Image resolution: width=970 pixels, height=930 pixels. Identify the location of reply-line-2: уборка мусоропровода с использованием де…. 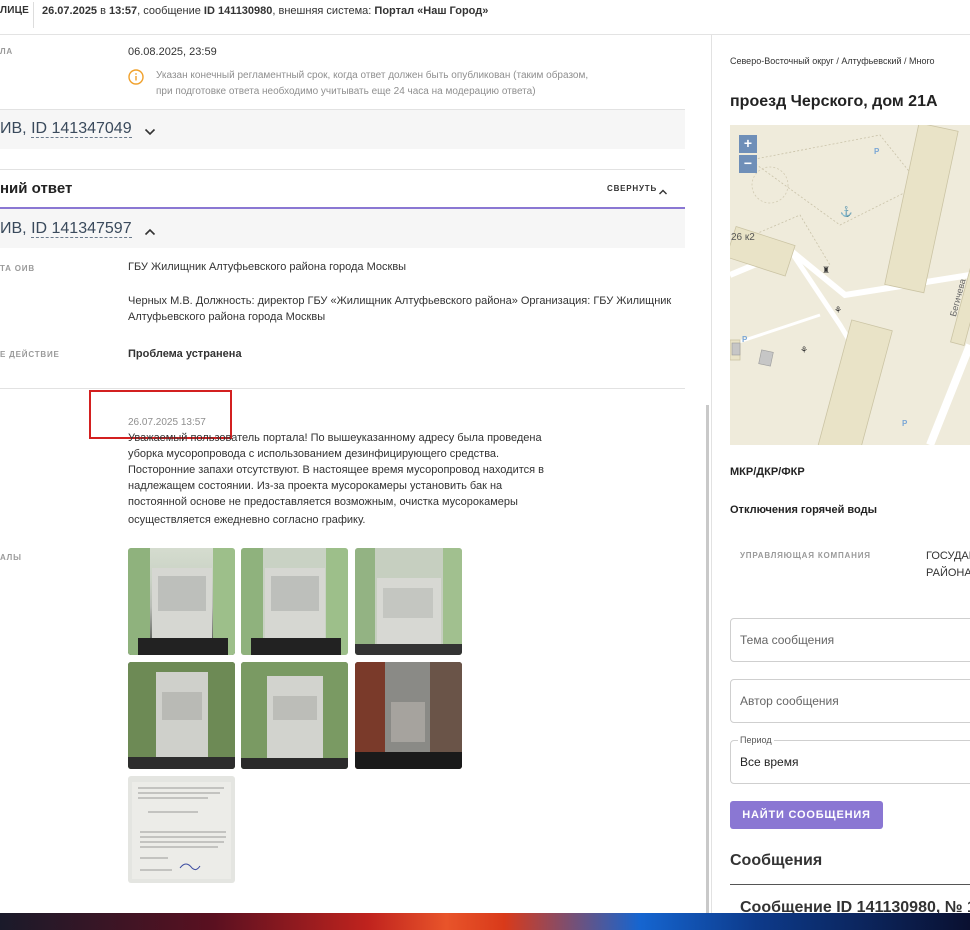
(314, 454).